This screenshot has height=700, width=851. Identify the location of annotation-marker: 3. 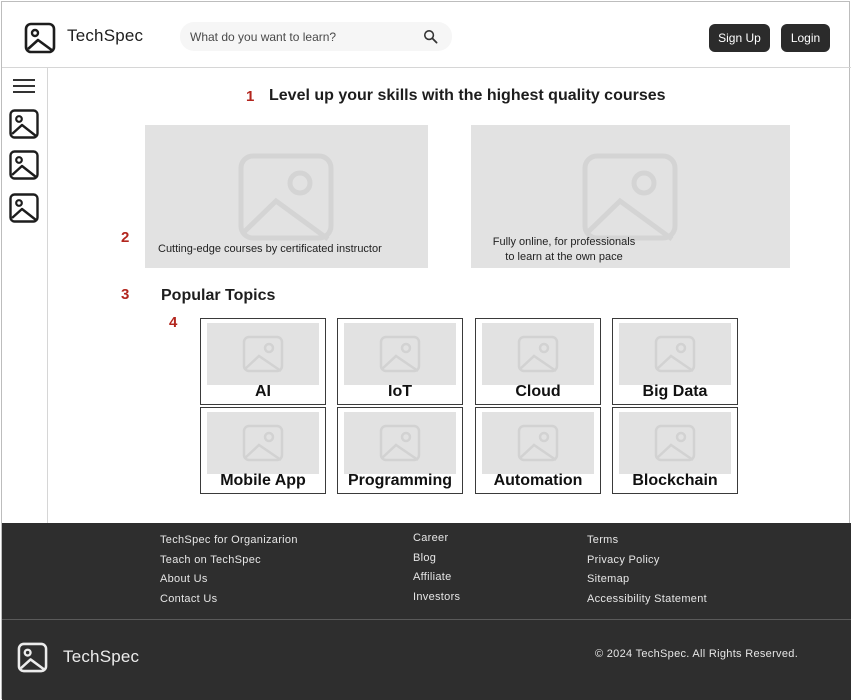
(125, 294).